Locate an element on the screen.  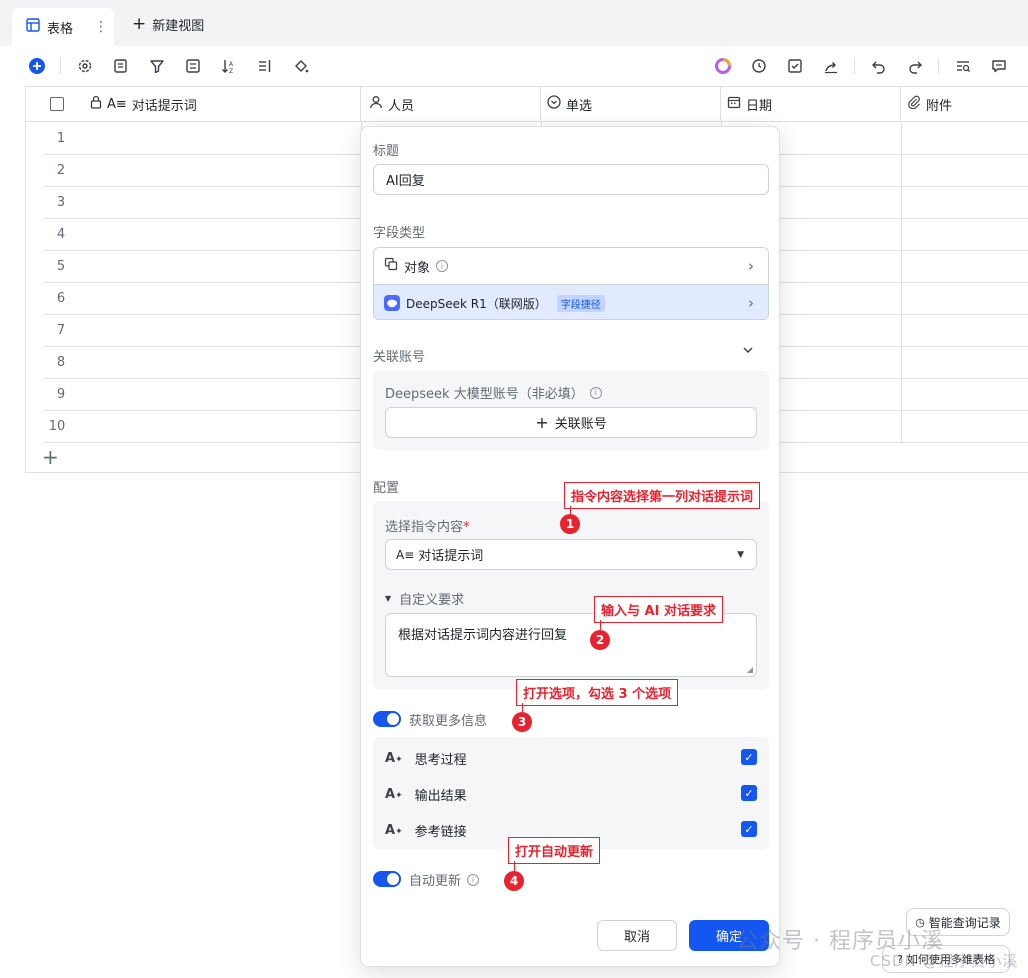
column-header-person: 人员 is located at coordinates (451, 104).